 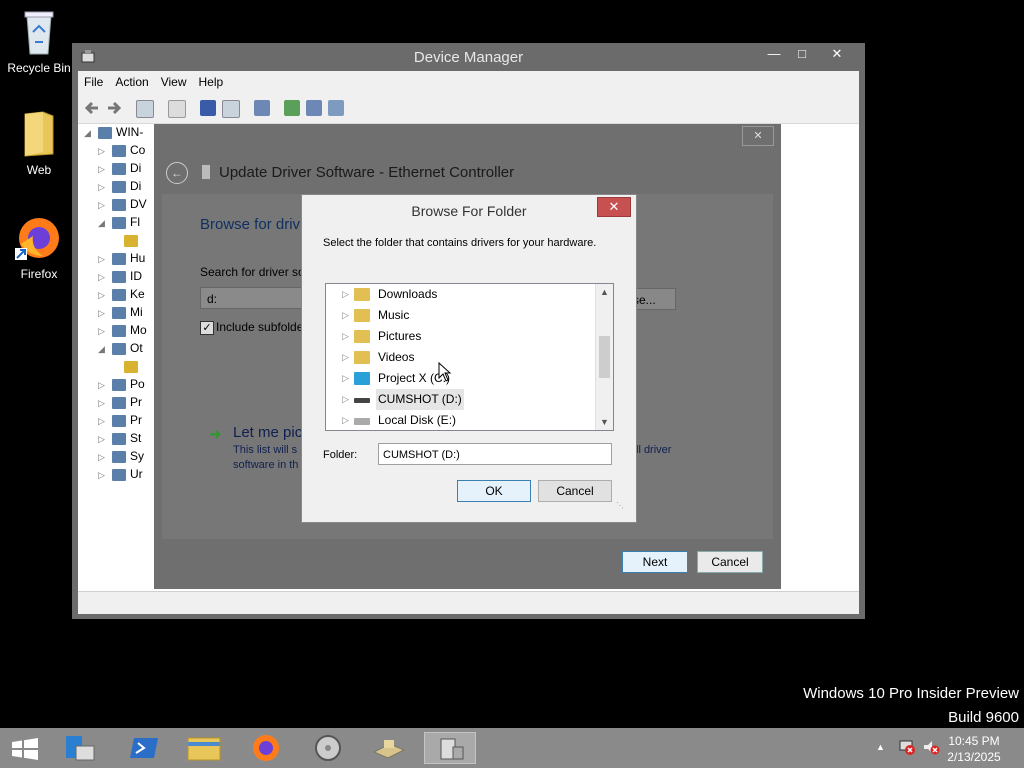 I want to click on cancel-button: Cancel, so click(x=575, y=491).